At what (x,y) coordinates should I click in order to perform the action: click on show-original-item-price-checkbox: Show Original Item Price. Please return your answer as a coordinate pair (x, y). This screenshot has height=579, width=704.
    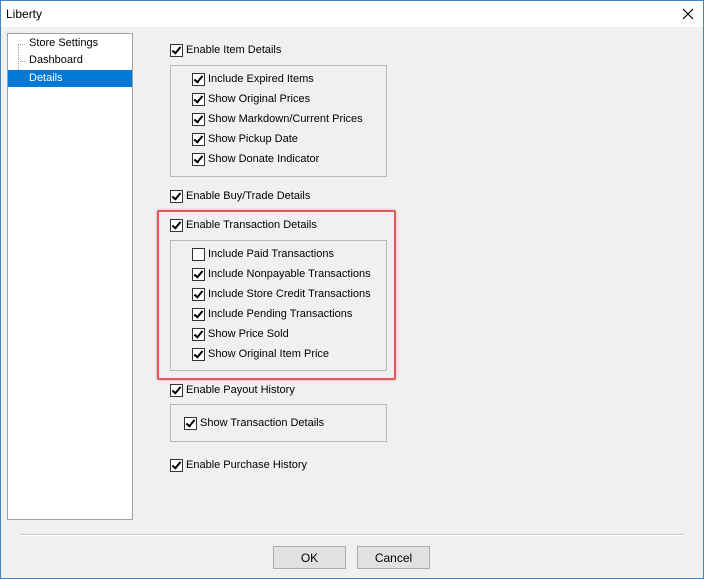
    Looking at the image, I should click on (260, 354).